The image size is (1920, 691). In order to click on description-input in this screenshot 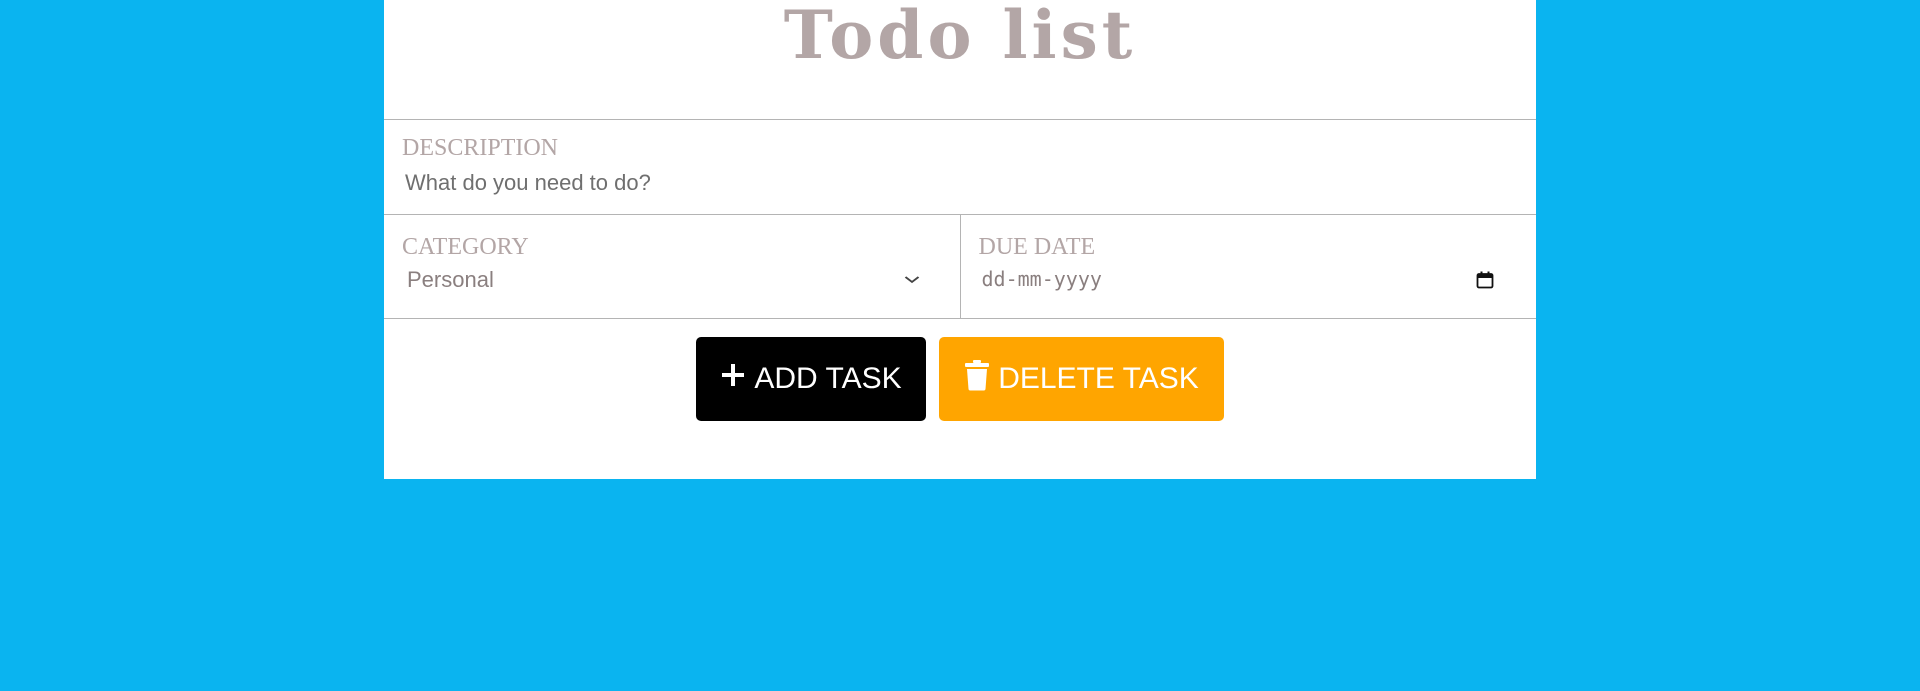, I will do `click(960, 183)`.